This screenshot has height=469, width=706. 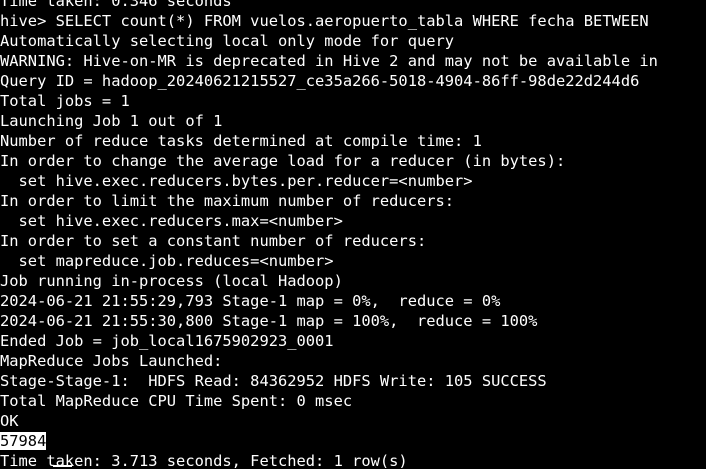 I want to click on terminal-line: set mapreduce.job.reduces=<number>, so click(x=167, y=261).